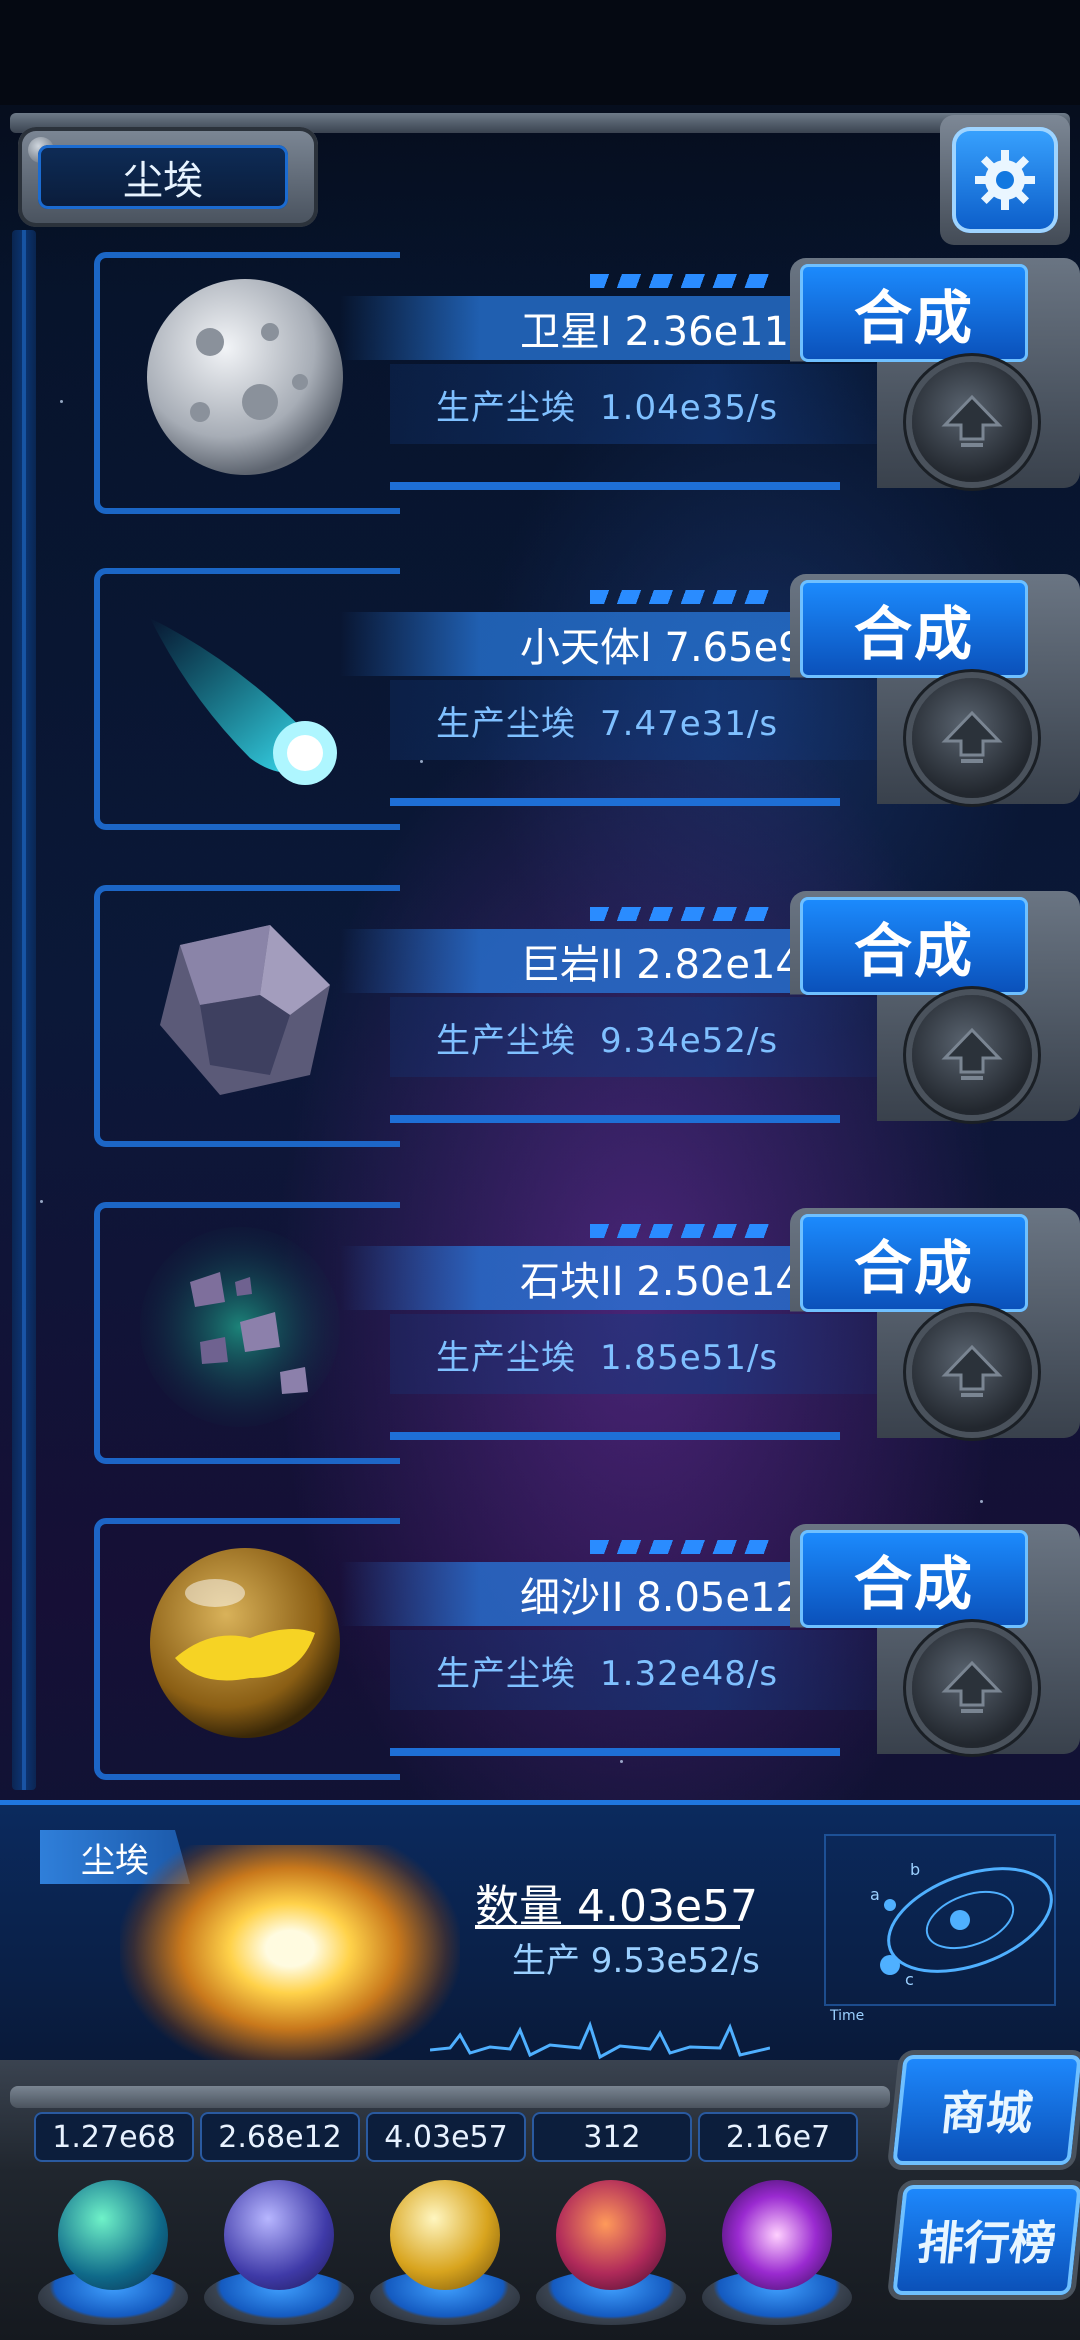 This screenshot has height=2340, width=1080. Describe the element at coordinates (846, 2016) in the screenshot. I see `orbit-label-time: Time` at that location.